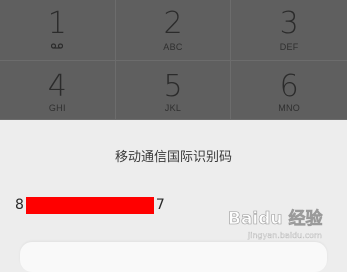 The image size is (347, 272). What do you see at coordinates (289, 47) in the screenshot?
I see `key-letters: DEF` at bounding box center [289, 47].